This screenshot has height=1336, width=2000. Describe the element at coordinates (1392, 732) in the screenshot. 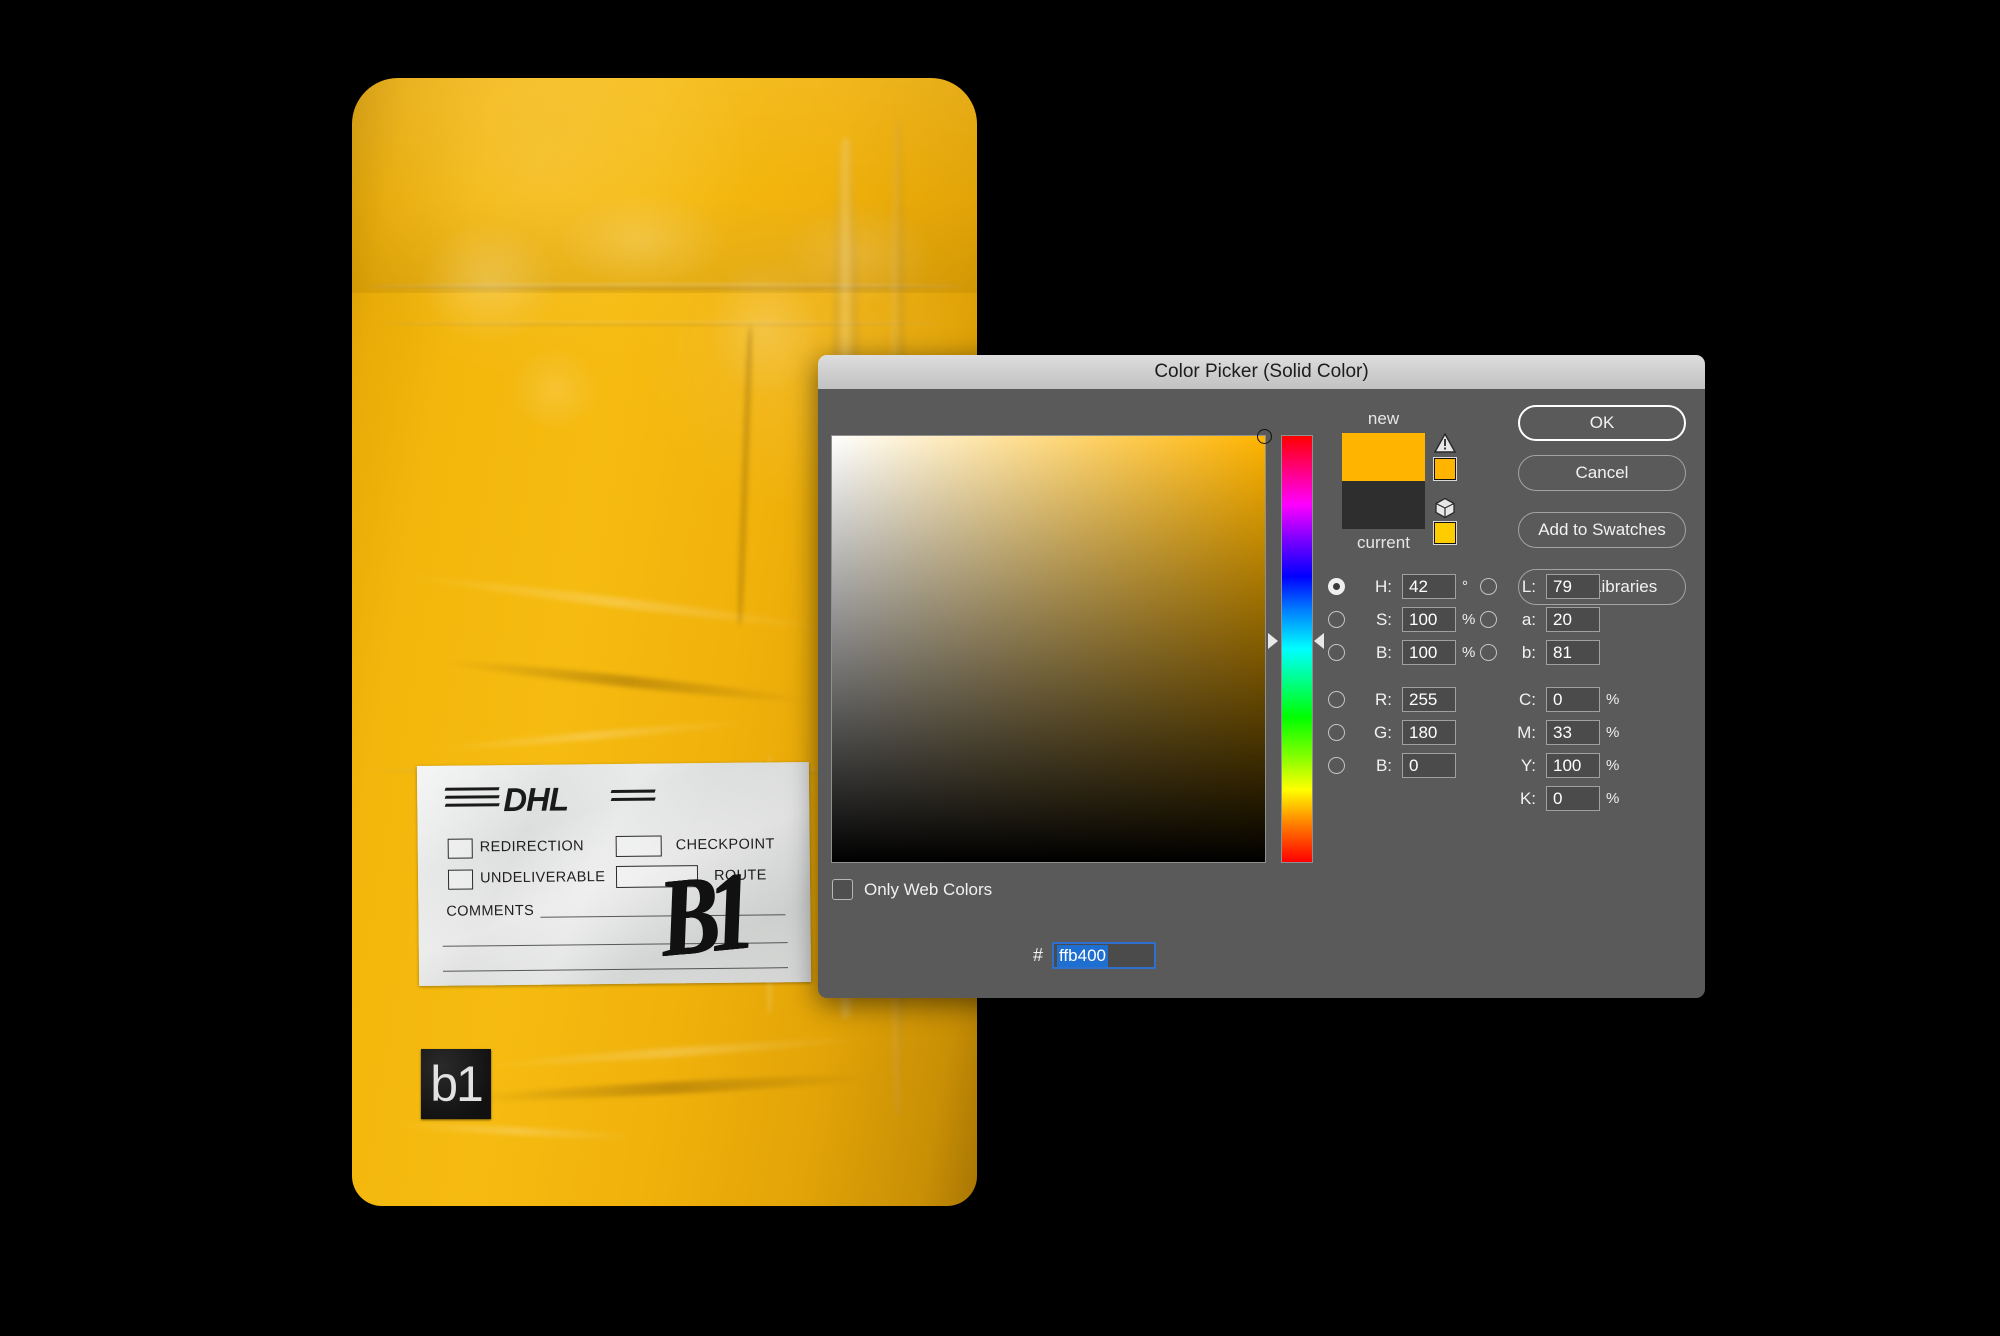

I see `field-row-green: G: 180` at that location.